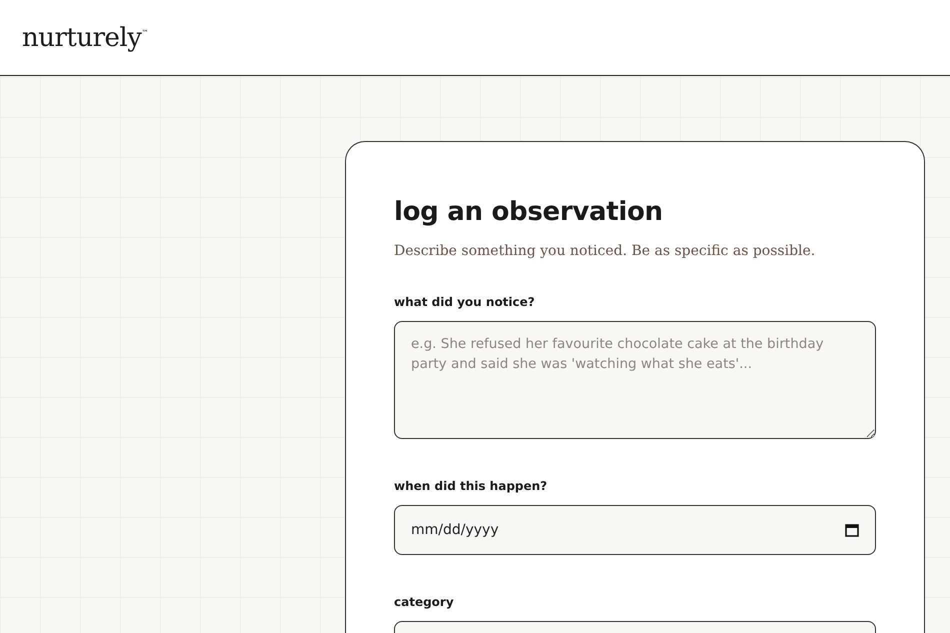  I want to click on field-label: when did this happen?, so click(471, 486).